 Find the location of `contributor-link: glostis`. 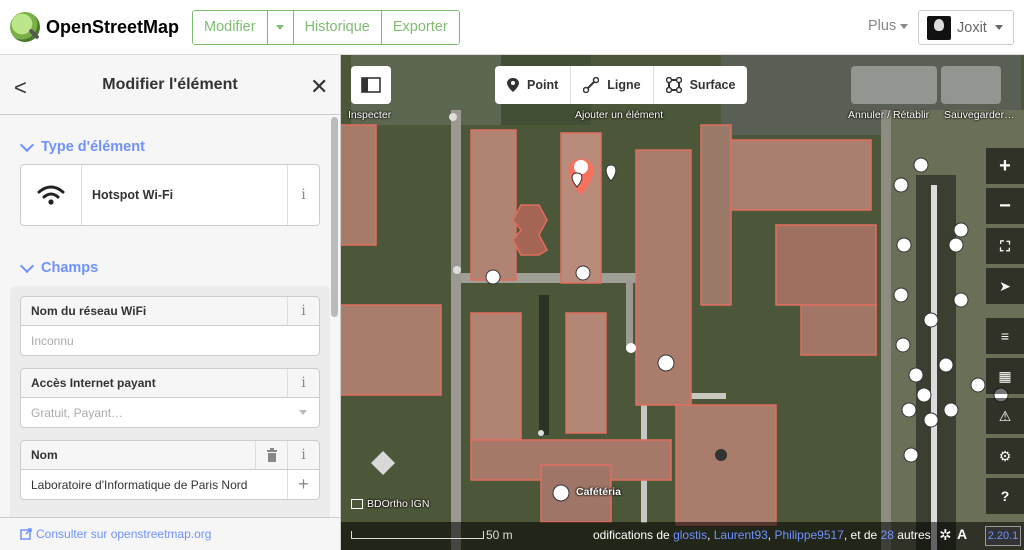

contributor-link: glostis is located at coordinates (690, 535).